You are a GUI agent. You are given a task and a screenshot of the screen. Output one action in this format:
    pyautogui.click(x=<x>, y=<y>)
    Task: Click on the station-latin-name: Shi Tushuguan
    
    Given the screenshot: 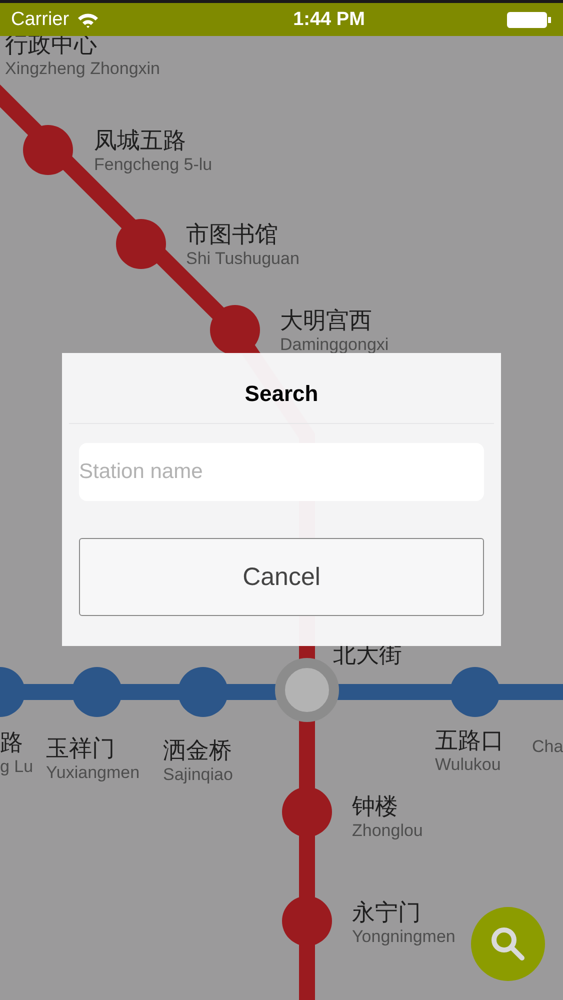 What is the action you would take?
    pyautogui.click(x=243, y=259)
    